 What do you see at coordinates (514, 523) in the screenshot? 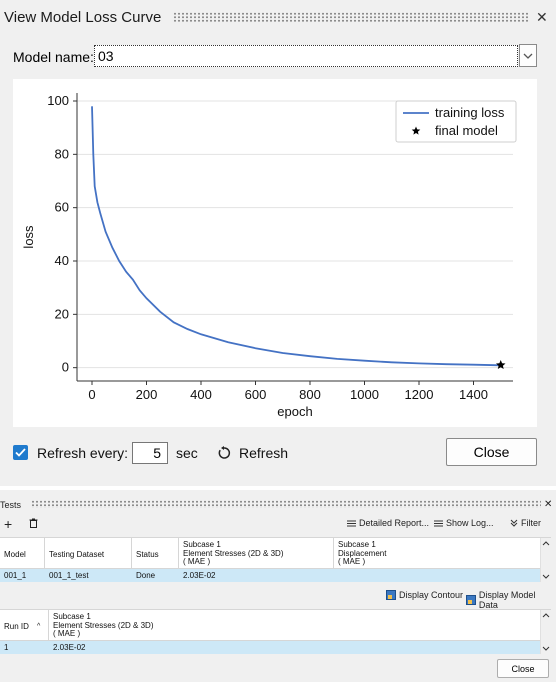
I see `filter-icon` at bounding box center [514, 523].